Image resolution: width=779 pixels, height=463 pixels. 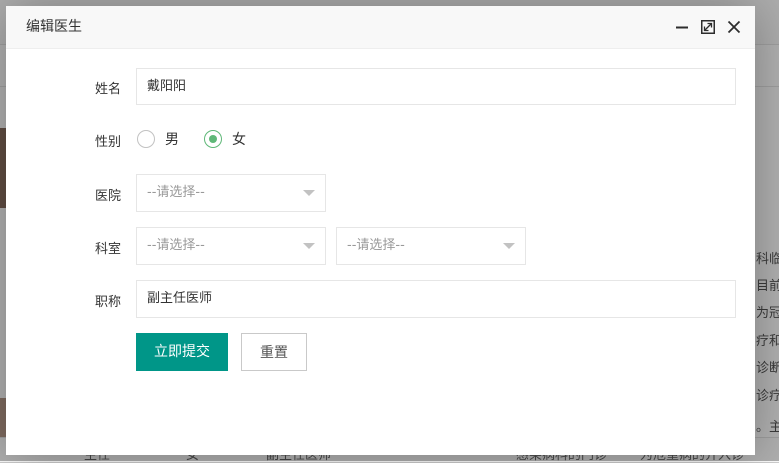 I want to click on dialog-title: 编辑医生, so click(x=54, y=27).